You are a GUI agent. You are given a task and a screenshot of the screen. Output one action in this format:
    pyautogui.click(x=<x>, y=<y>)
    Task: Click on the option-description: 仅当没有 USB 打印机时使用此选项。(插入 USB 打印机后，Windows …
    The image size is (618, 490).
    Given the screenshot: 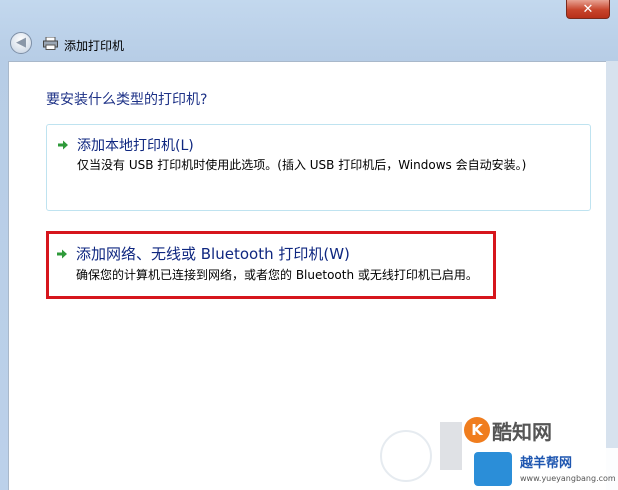 What is the action you would take?
    pyautogui.click(x=302, y=165)
    